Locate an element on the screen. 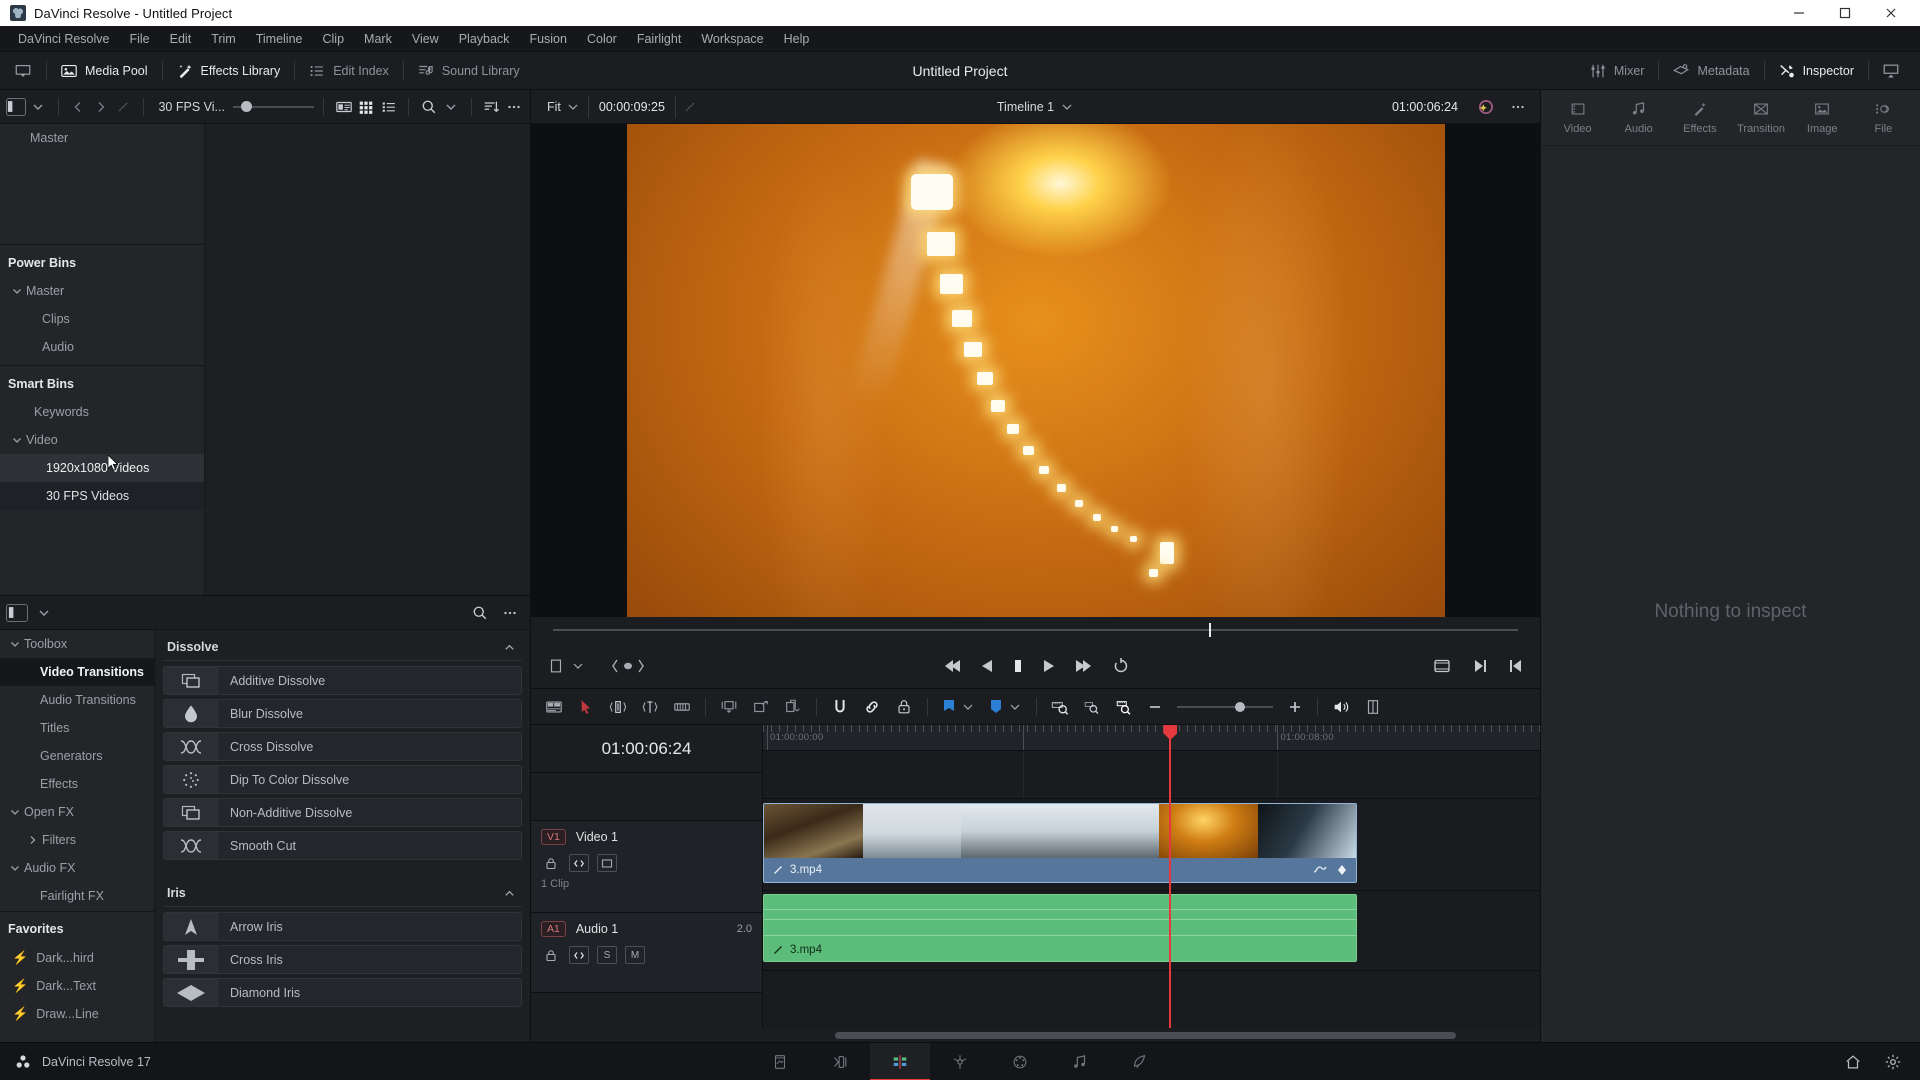  transition-non-additive-dissolve: Non-Additive Dissolve is located at coordinates (342, 812).